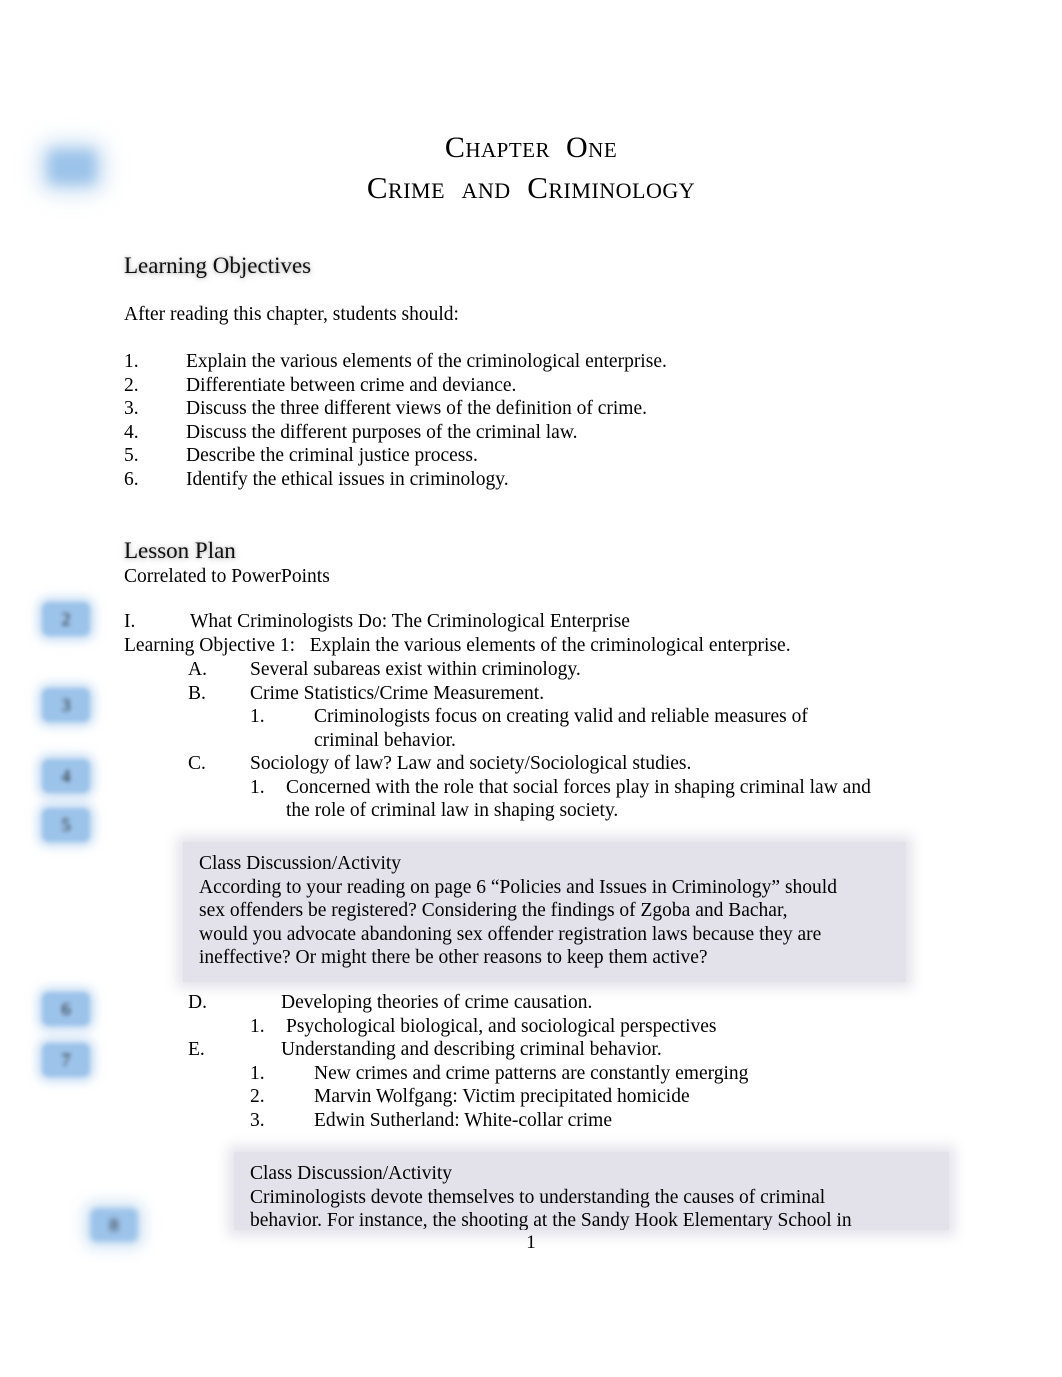 This screenshot has width=1062, height=1377. I want to click on outline-marker: E., so click(196, 1049).